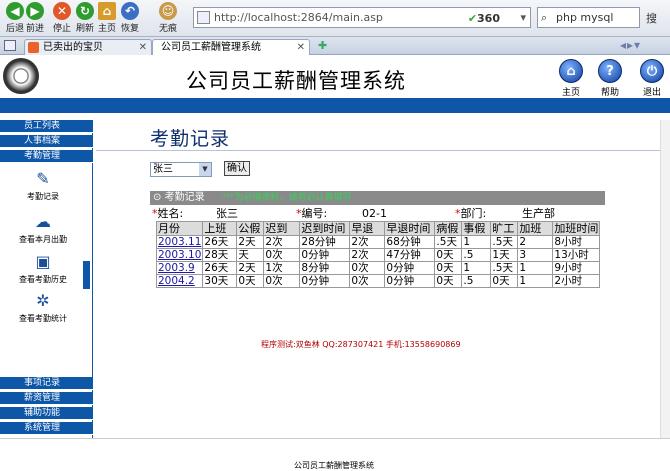 This screenshot has height=471, width=670. Describe the element at coordinates (46, 413) in the screenshot. I see `sidebar-item-aux: 辅助功能` at that location.